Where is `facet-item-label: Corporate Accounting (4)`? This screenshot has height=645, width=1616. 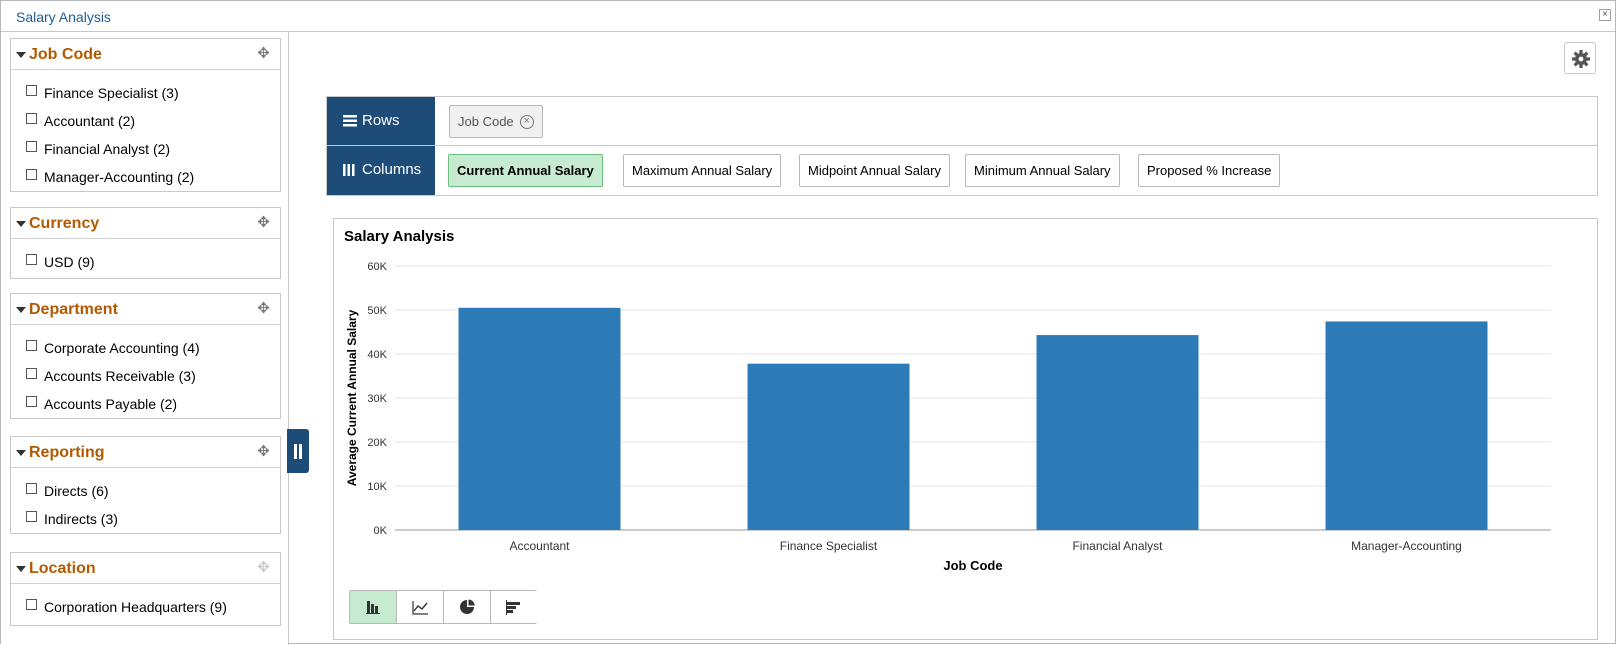
facet-item-label: Corporate Accounting (4) is located at coordinates (122, 348).